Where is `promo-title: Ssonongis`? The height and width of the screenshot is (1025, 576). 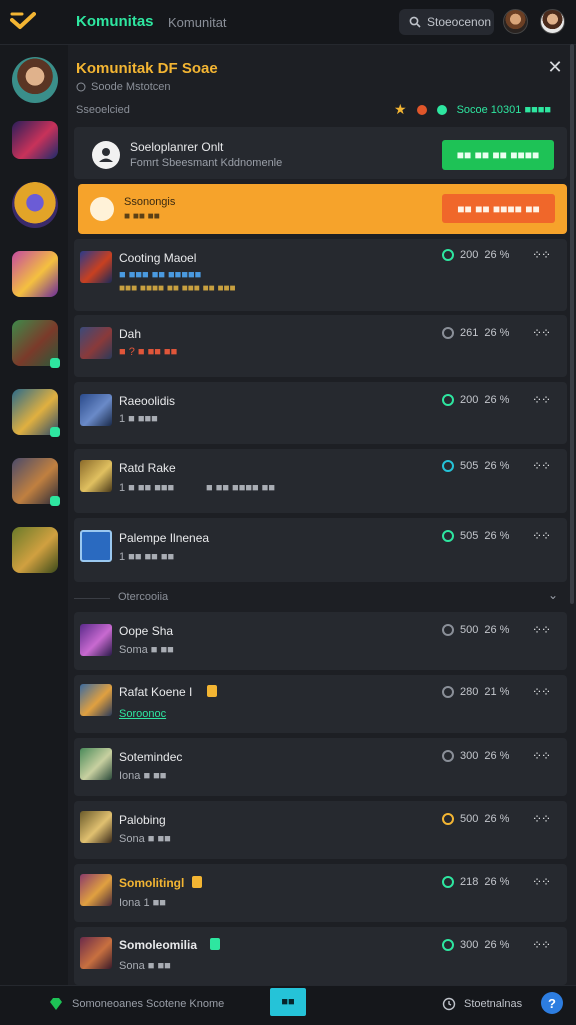
promo-title: Ssonongis is located at coordinates (150, 202).